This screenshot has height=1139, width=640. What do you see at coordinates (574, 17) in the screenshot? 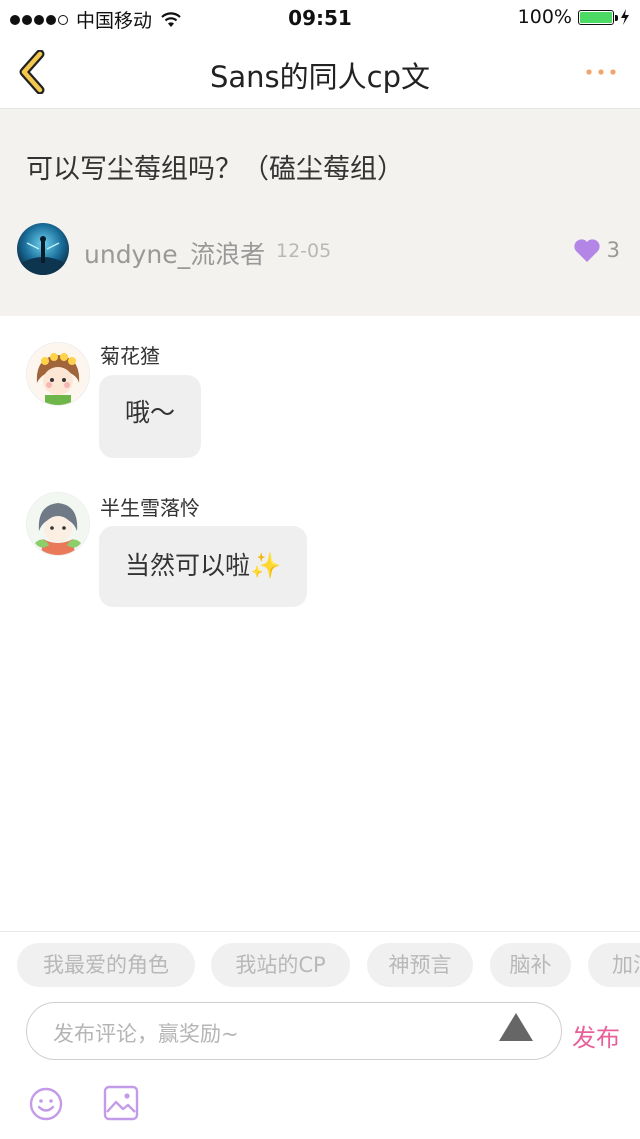
I see `status-right: 100%` at bounding box center [574, 17].